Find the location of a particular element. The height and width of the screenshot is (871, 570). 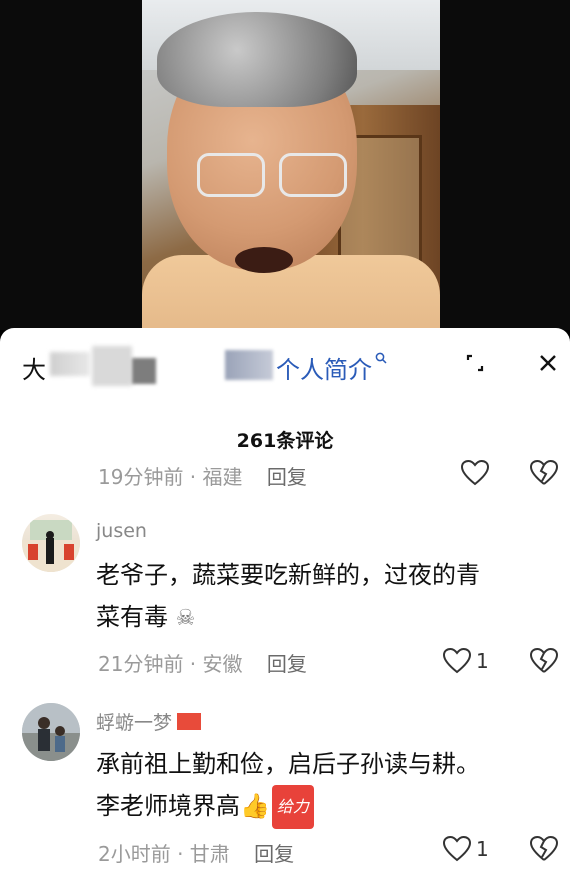

comment-username-text: 蜉蝣一梦 is located at coordinates (134, 723).